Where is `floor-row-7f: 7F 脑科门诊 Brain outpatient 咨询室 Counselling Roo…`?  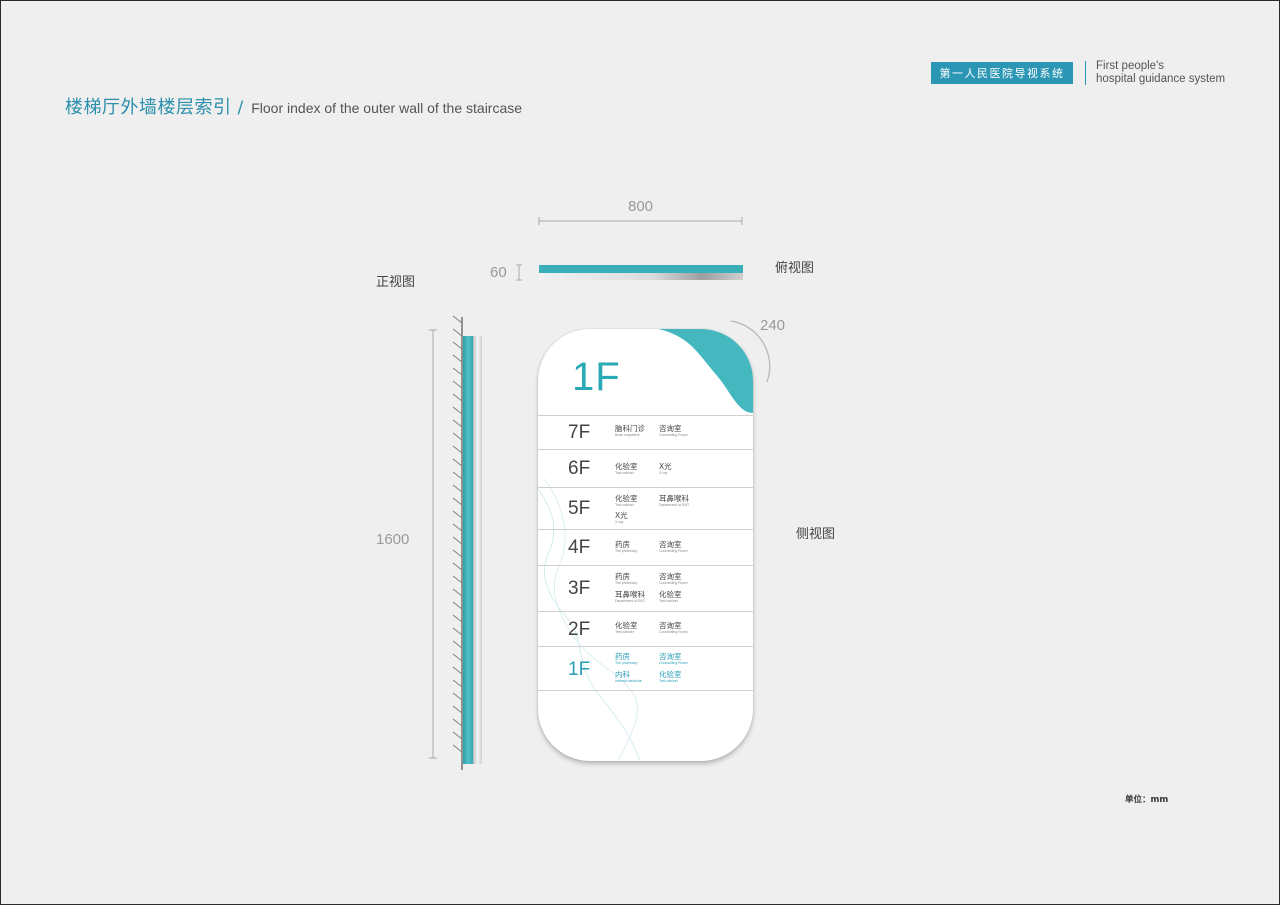 floor-row-7f: 7F 脑科门诊 Brain outpatient 咨询室 Counselling Roo… is located at coordinates (645, 432).